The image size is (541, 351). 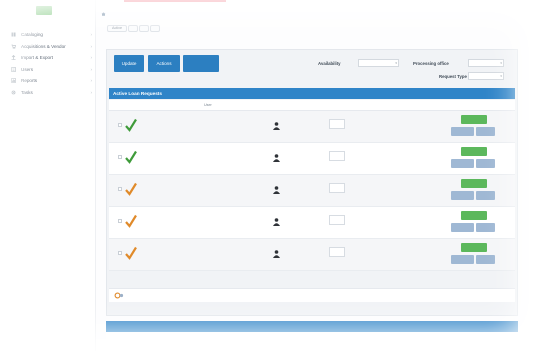 What do you see at coordinates (37, 58) in the screenshot?
I see `sidebar-item-label: Import & Export` at bounding box center [37, 58].